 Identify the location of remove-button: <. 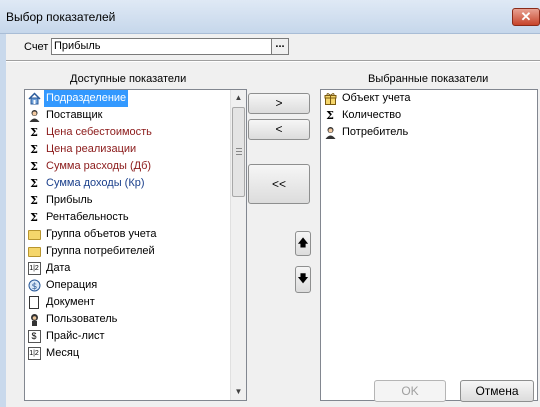
(279, 129).